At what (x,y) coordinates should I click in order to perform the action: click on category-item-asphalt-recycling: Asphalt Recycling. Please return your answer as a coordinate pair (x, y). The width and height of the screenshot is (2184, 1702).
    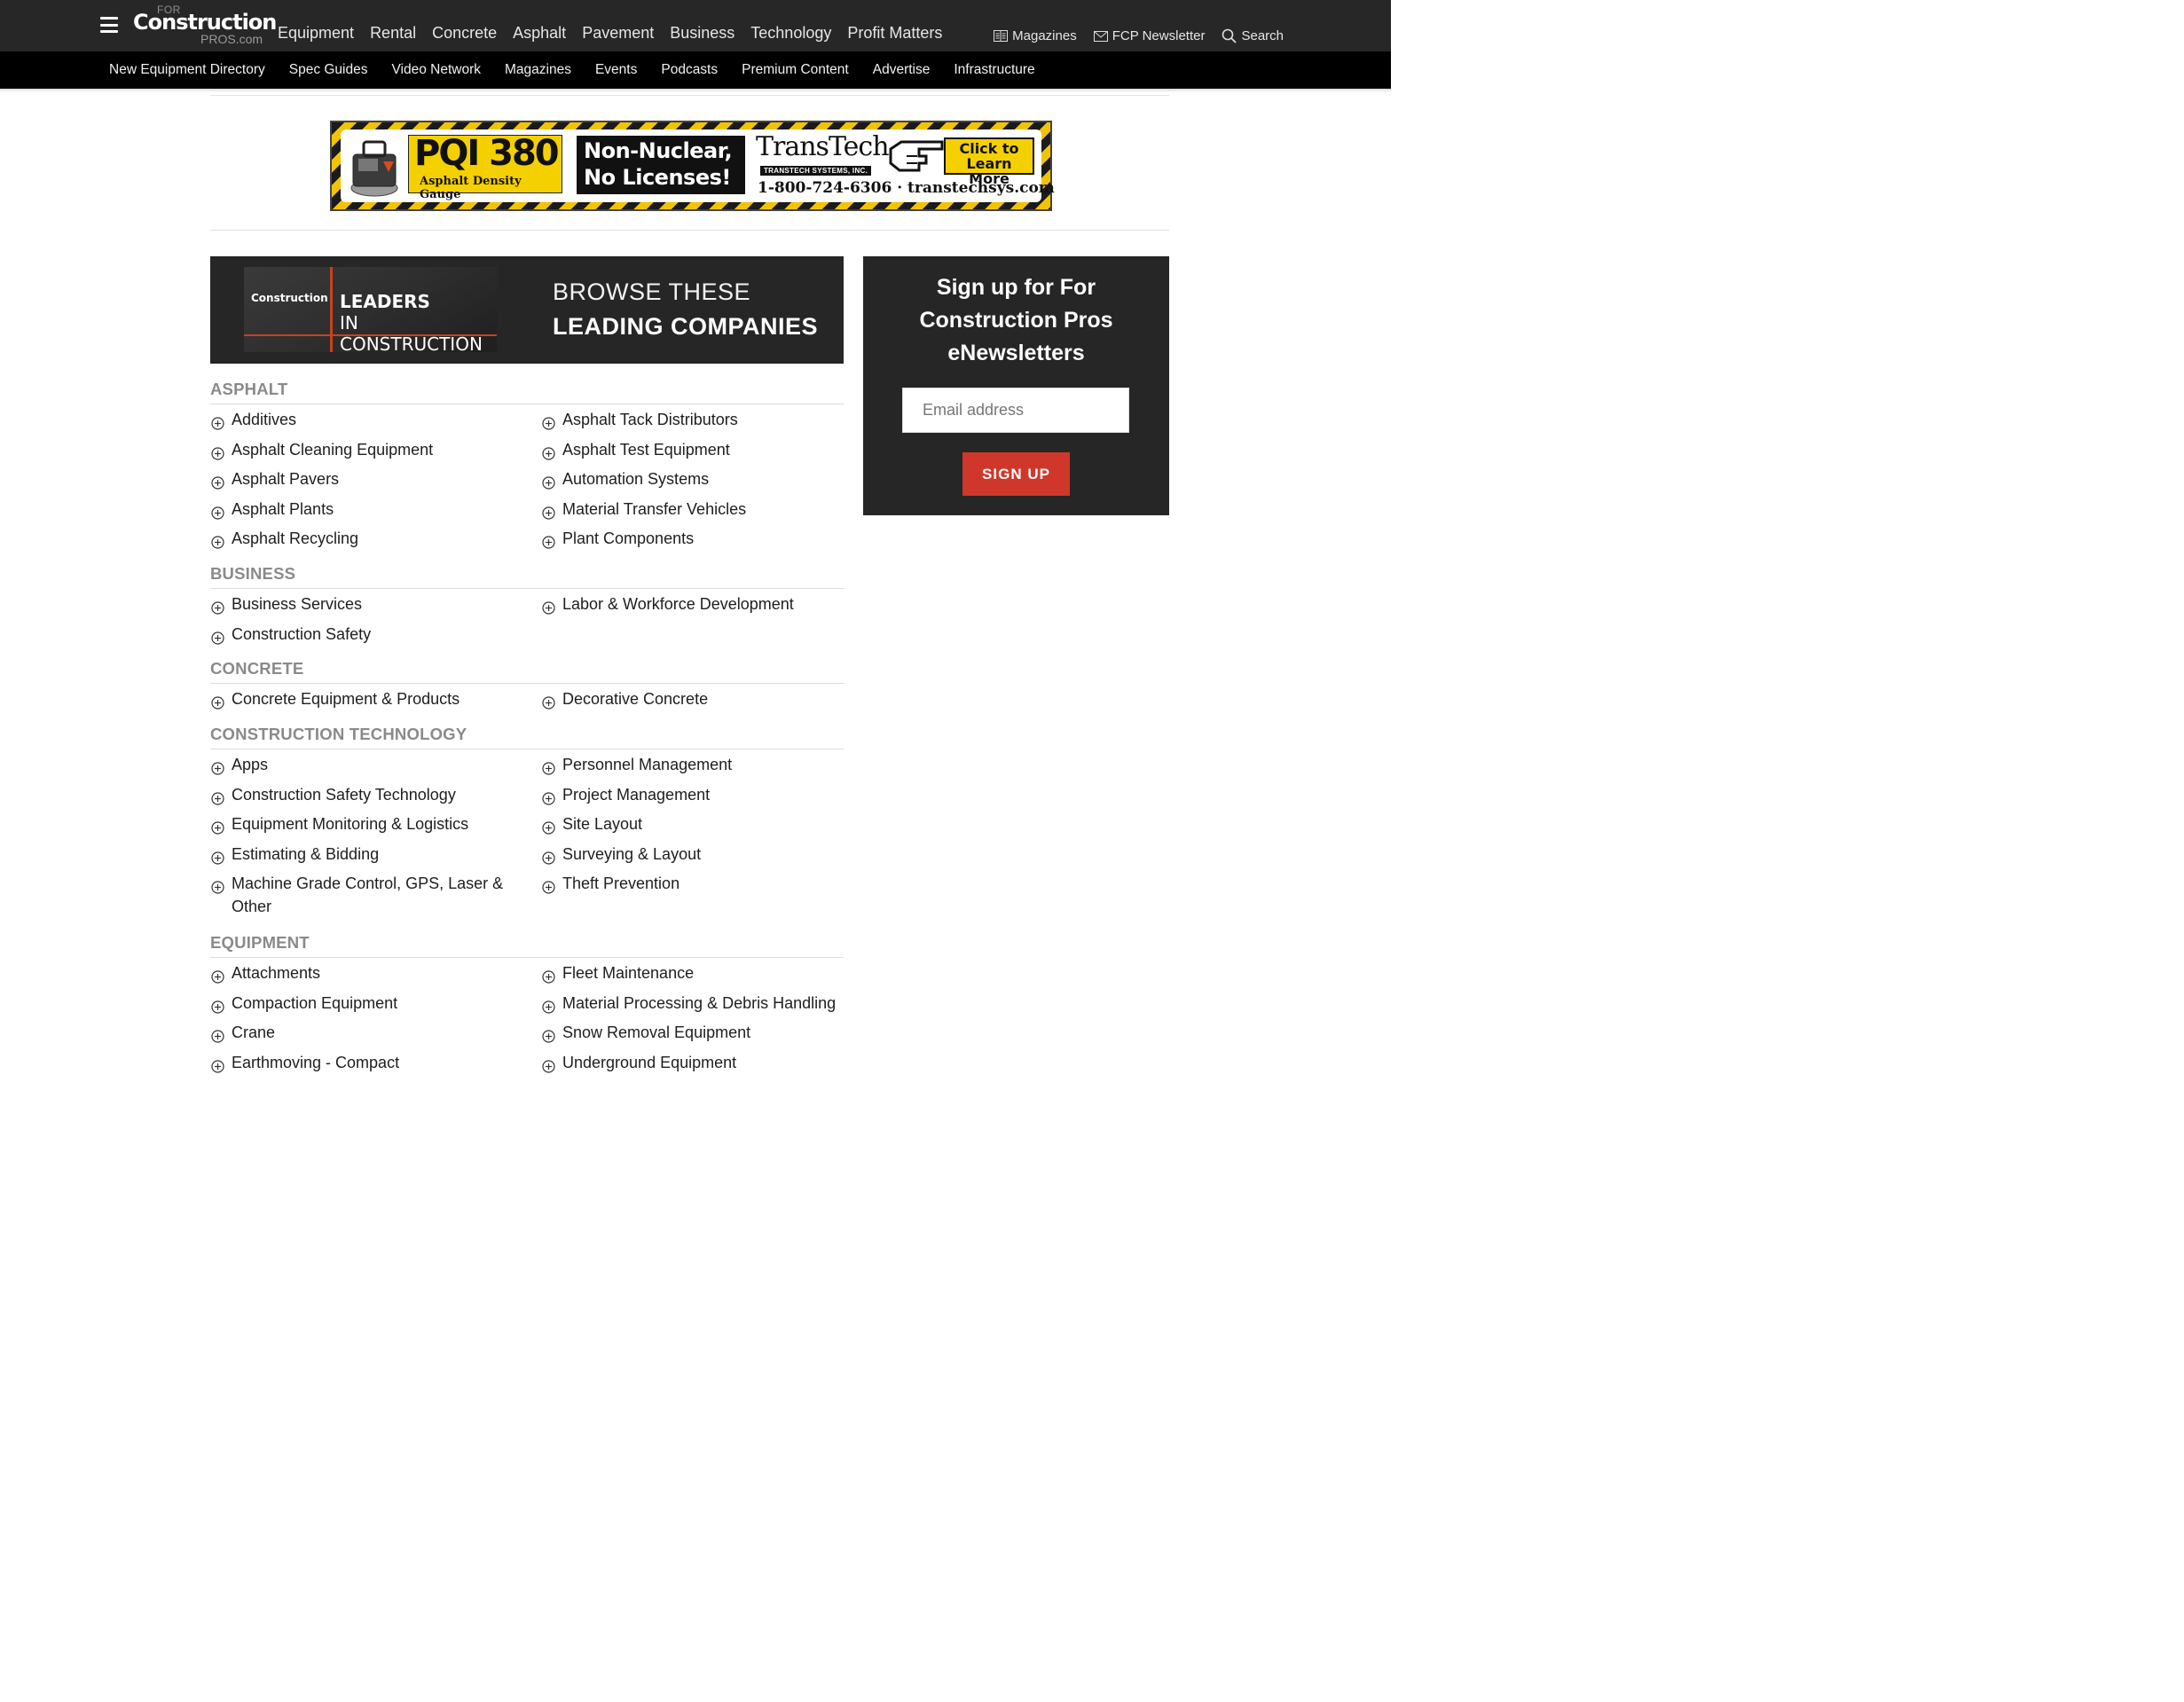
    Looking at the image, I should click on (363, 538).